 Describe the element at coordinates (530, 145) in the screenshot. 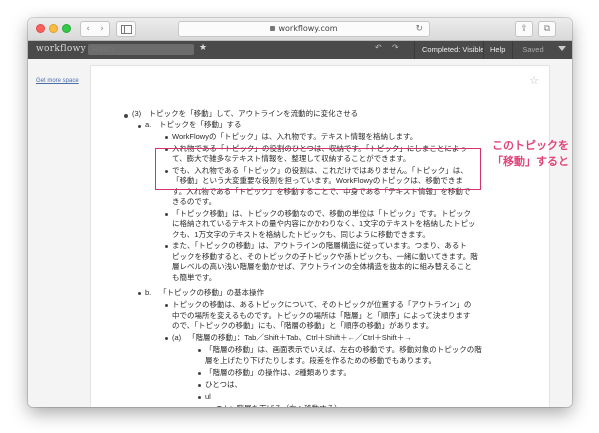

I see `callout-line-1: このトピックを` at that location.